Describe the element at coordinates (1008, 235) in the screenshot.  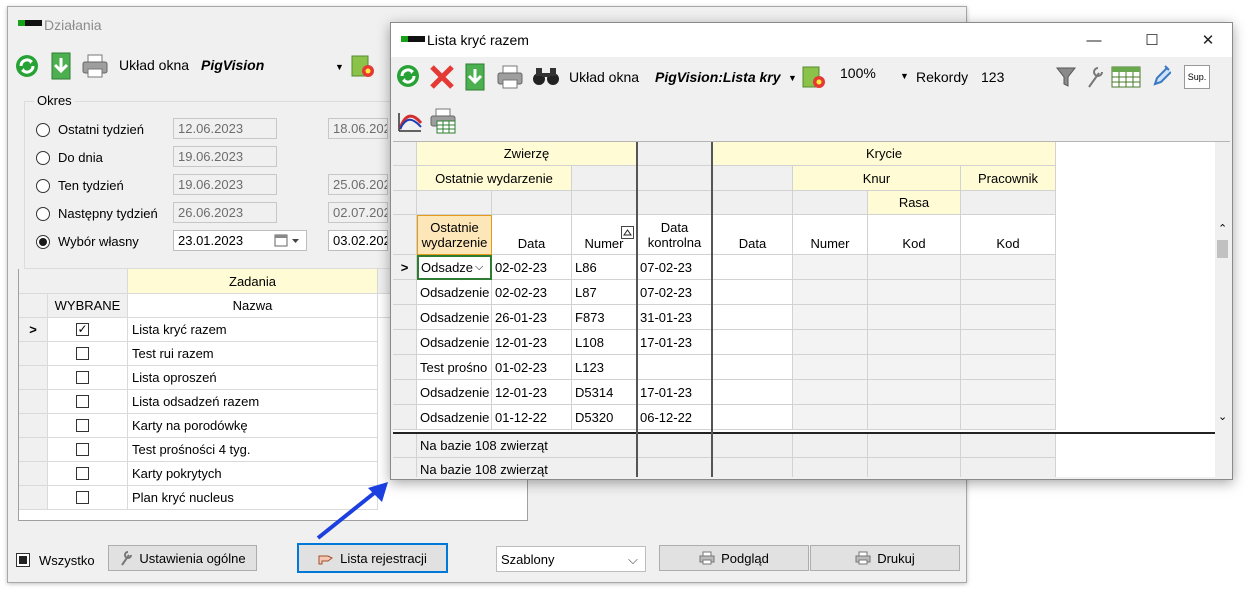
I see `column-header-worker-code: Kod` at that location.